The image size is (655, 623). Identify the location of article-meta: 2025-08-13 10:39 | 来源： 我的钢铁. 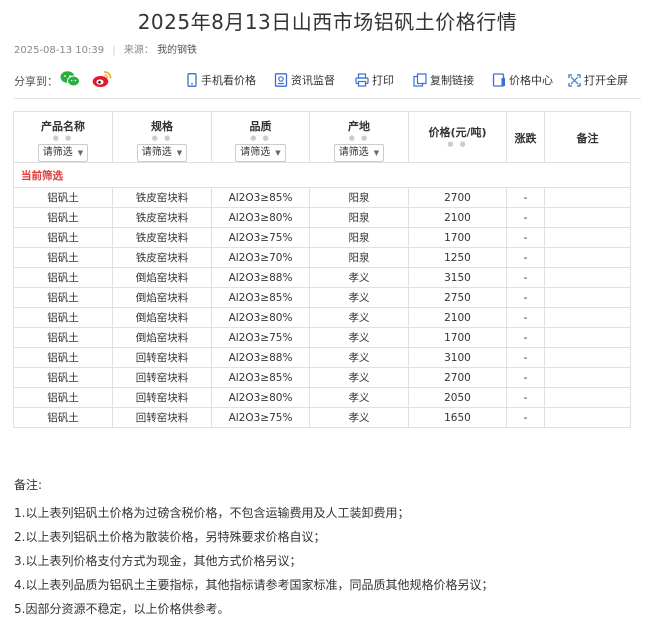
(105, 48).